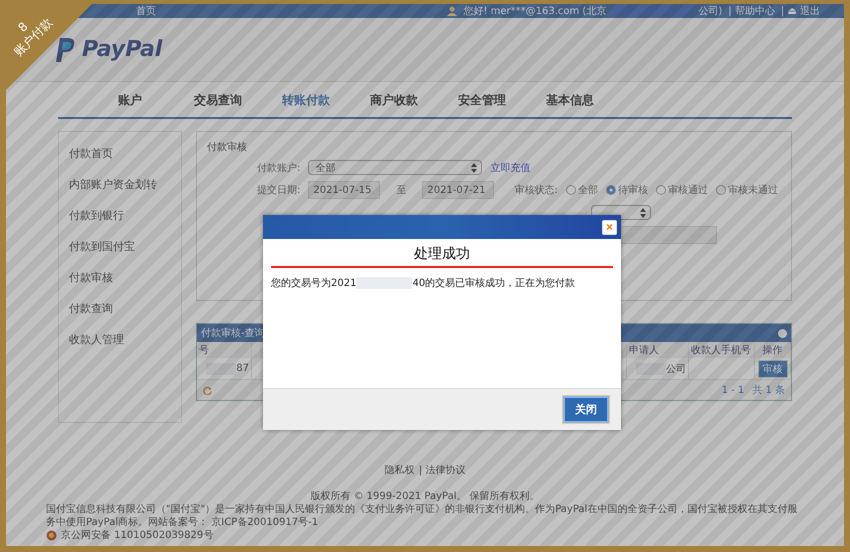  What do you see at coordinates (137, 535) in the screenshot?
I see `police-record-text: 京公网安备 11010502039829号` at bounding box center [137, 535].